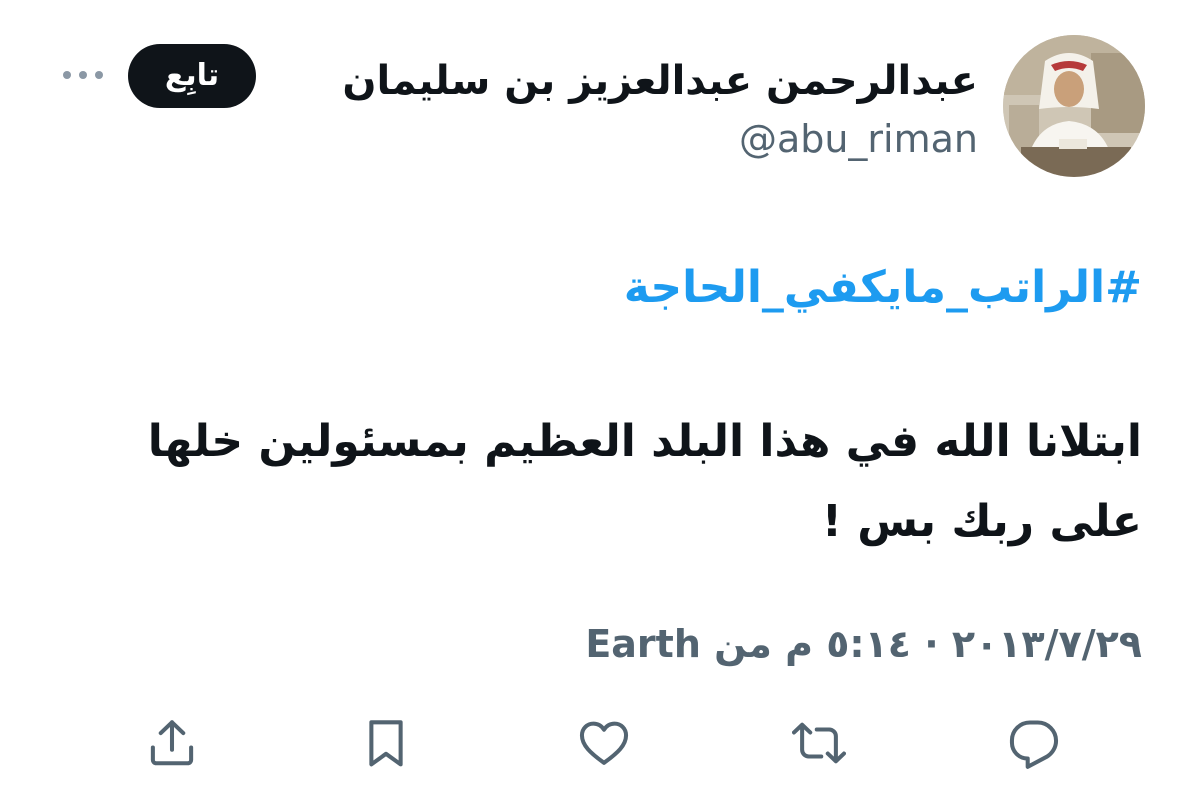  I want to click on avatar, so click(1074, 106).